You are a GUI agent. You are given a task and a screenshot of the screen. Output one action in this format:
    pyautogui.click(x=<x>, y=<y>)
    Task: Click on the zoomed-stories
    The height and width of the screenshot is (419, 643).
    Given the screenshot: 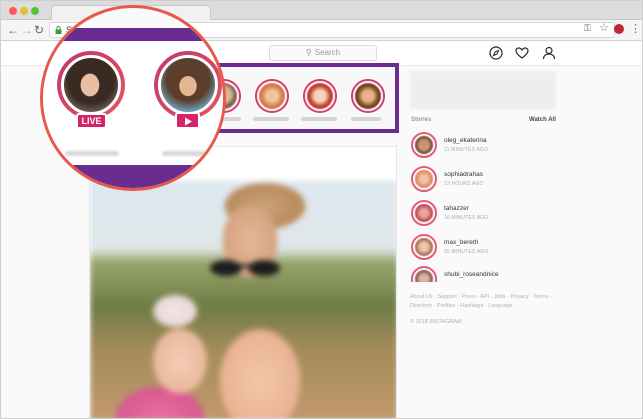 What is the action you would take?
    pyautogui.click(x=133, y=103)
    